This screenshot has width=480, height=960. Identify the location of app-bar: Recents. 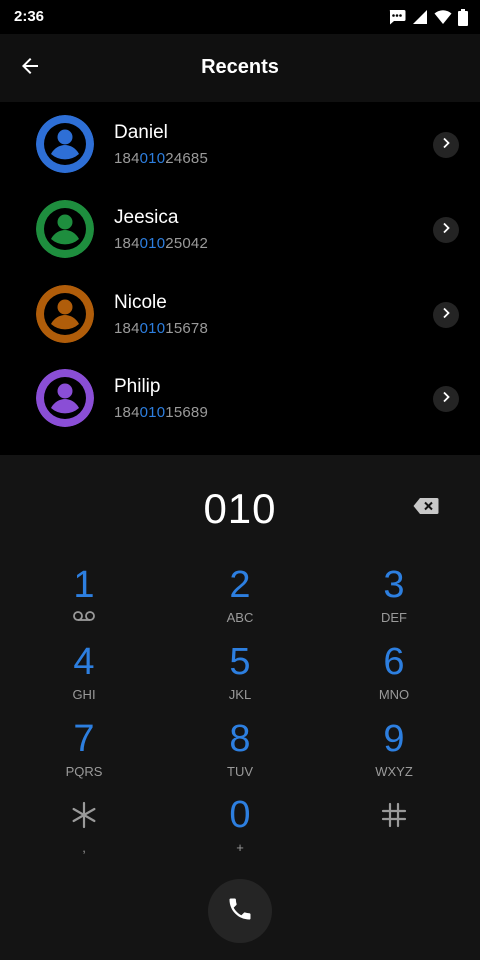
(240, 68).